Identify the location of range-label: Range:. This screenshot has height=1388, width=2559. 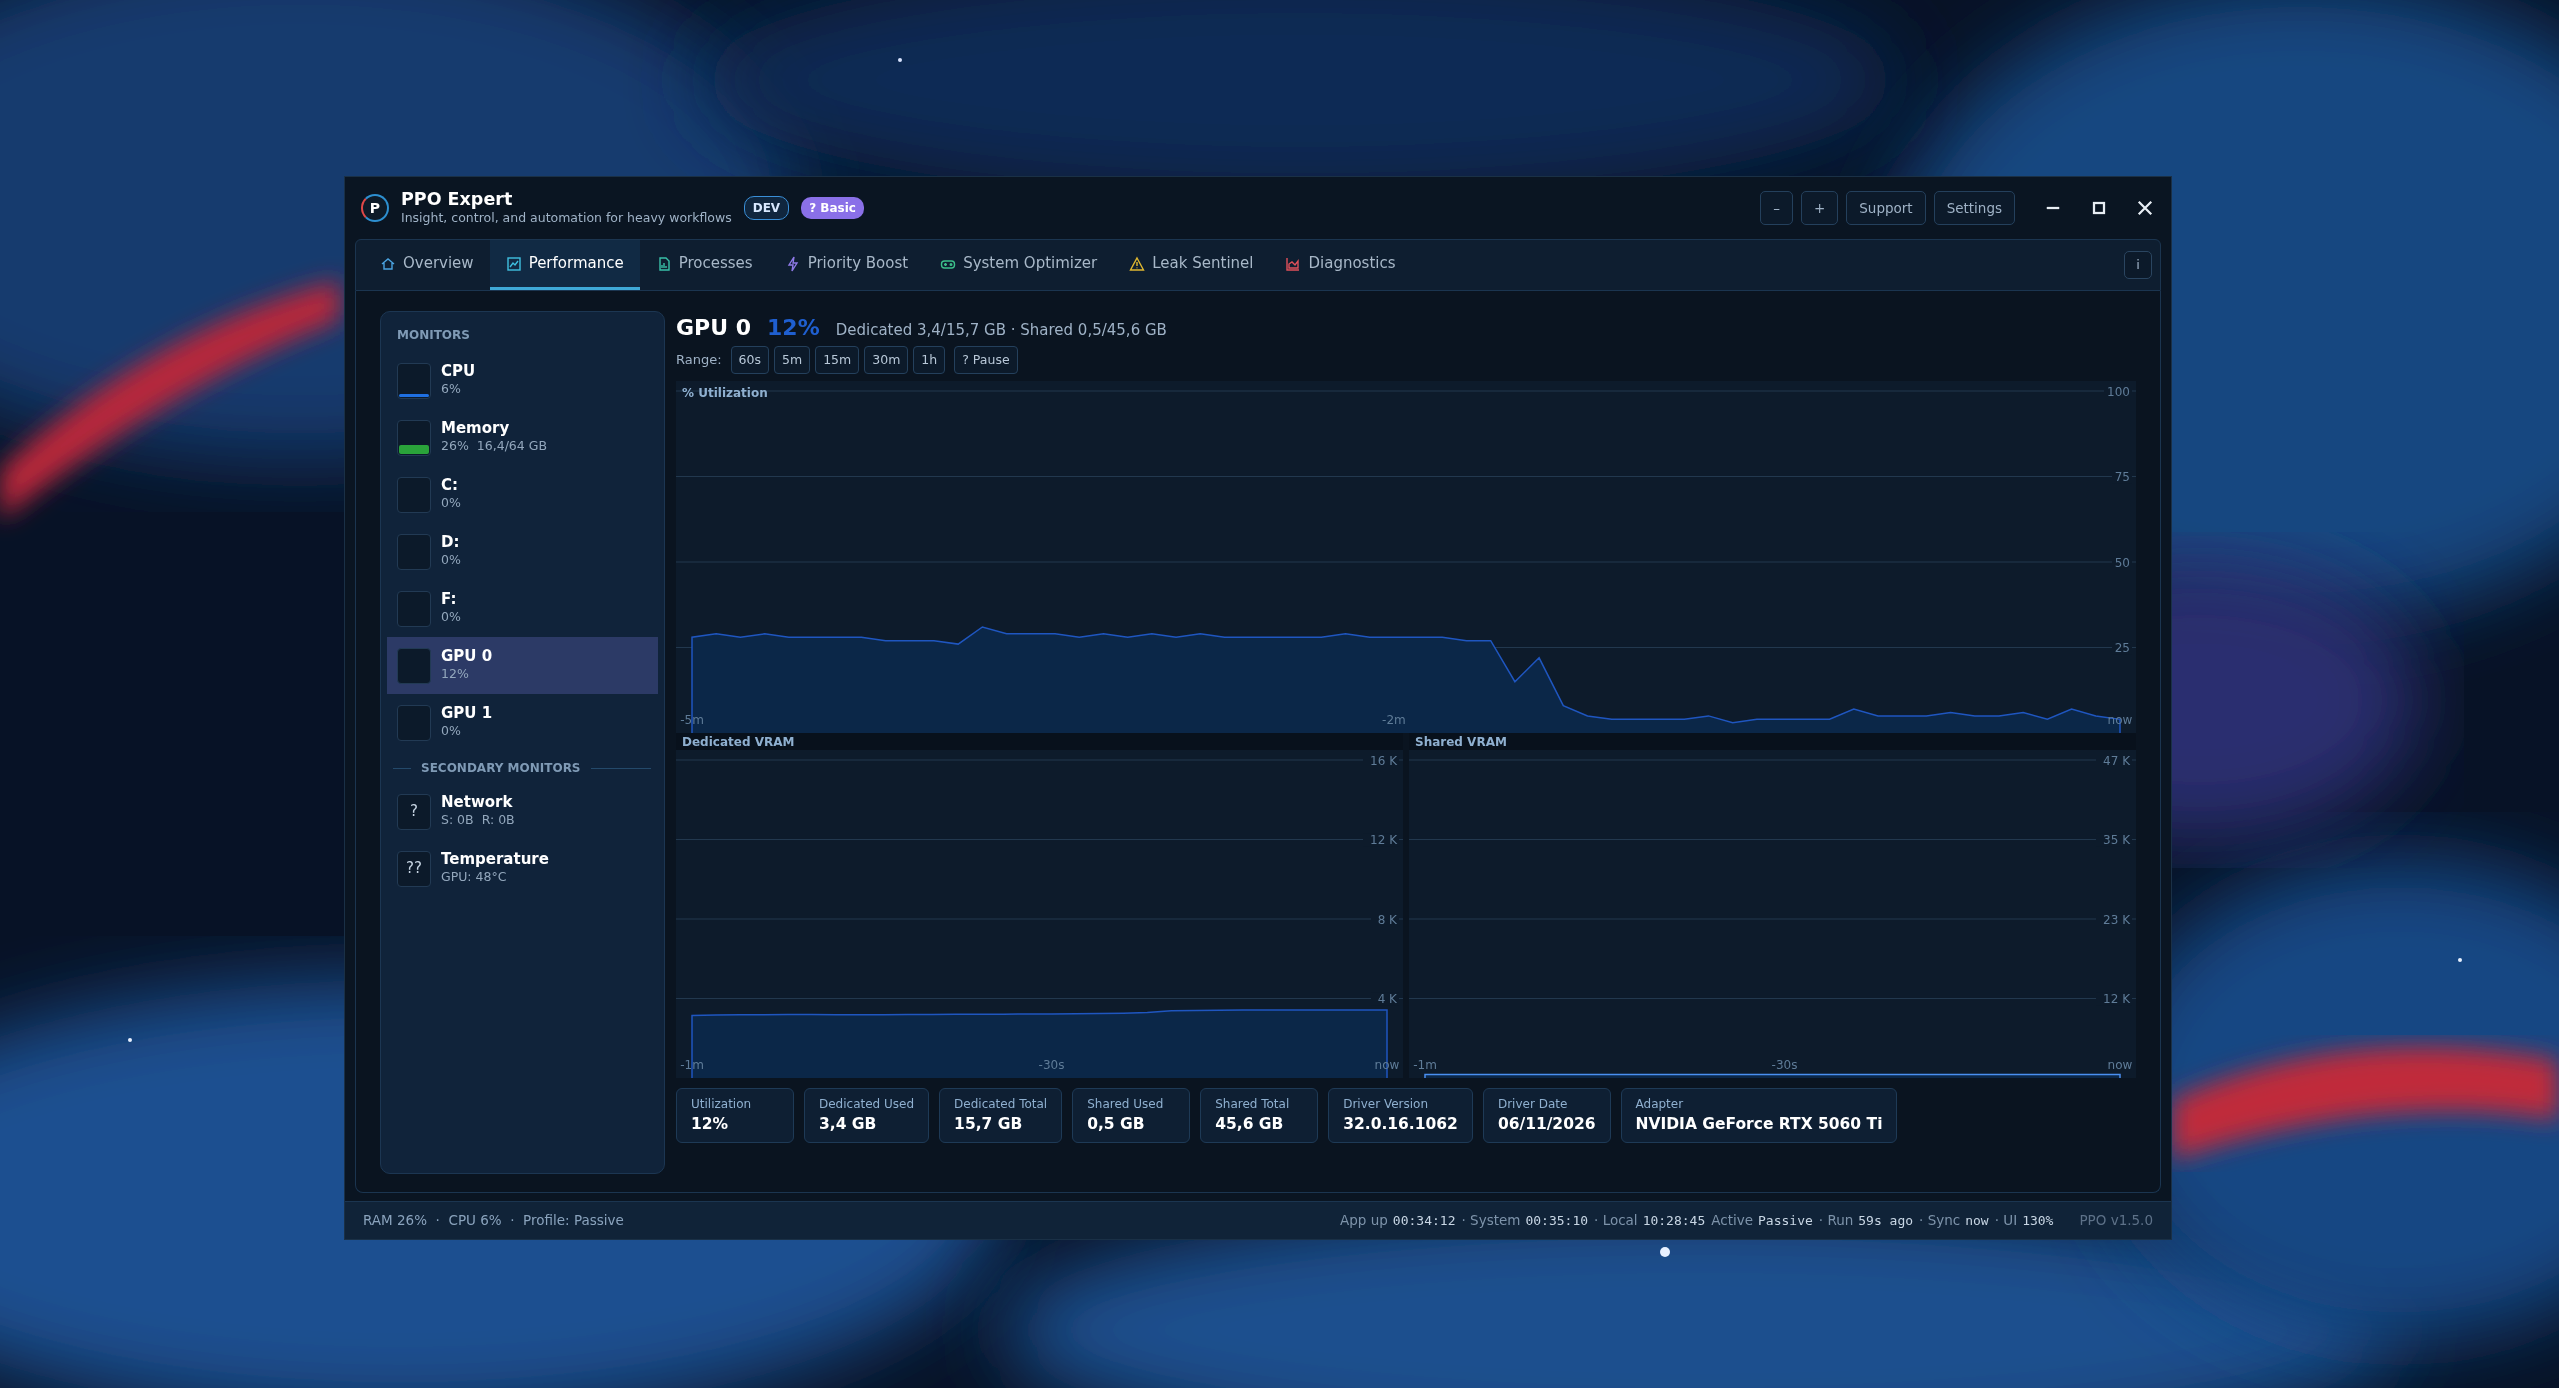
(699, 360).